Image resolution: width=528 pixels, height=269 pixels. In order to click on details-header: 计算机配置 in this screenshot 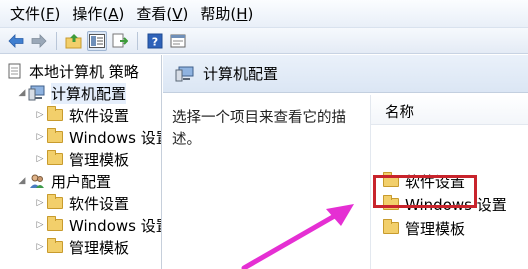, I will do `click(345, 74)`.